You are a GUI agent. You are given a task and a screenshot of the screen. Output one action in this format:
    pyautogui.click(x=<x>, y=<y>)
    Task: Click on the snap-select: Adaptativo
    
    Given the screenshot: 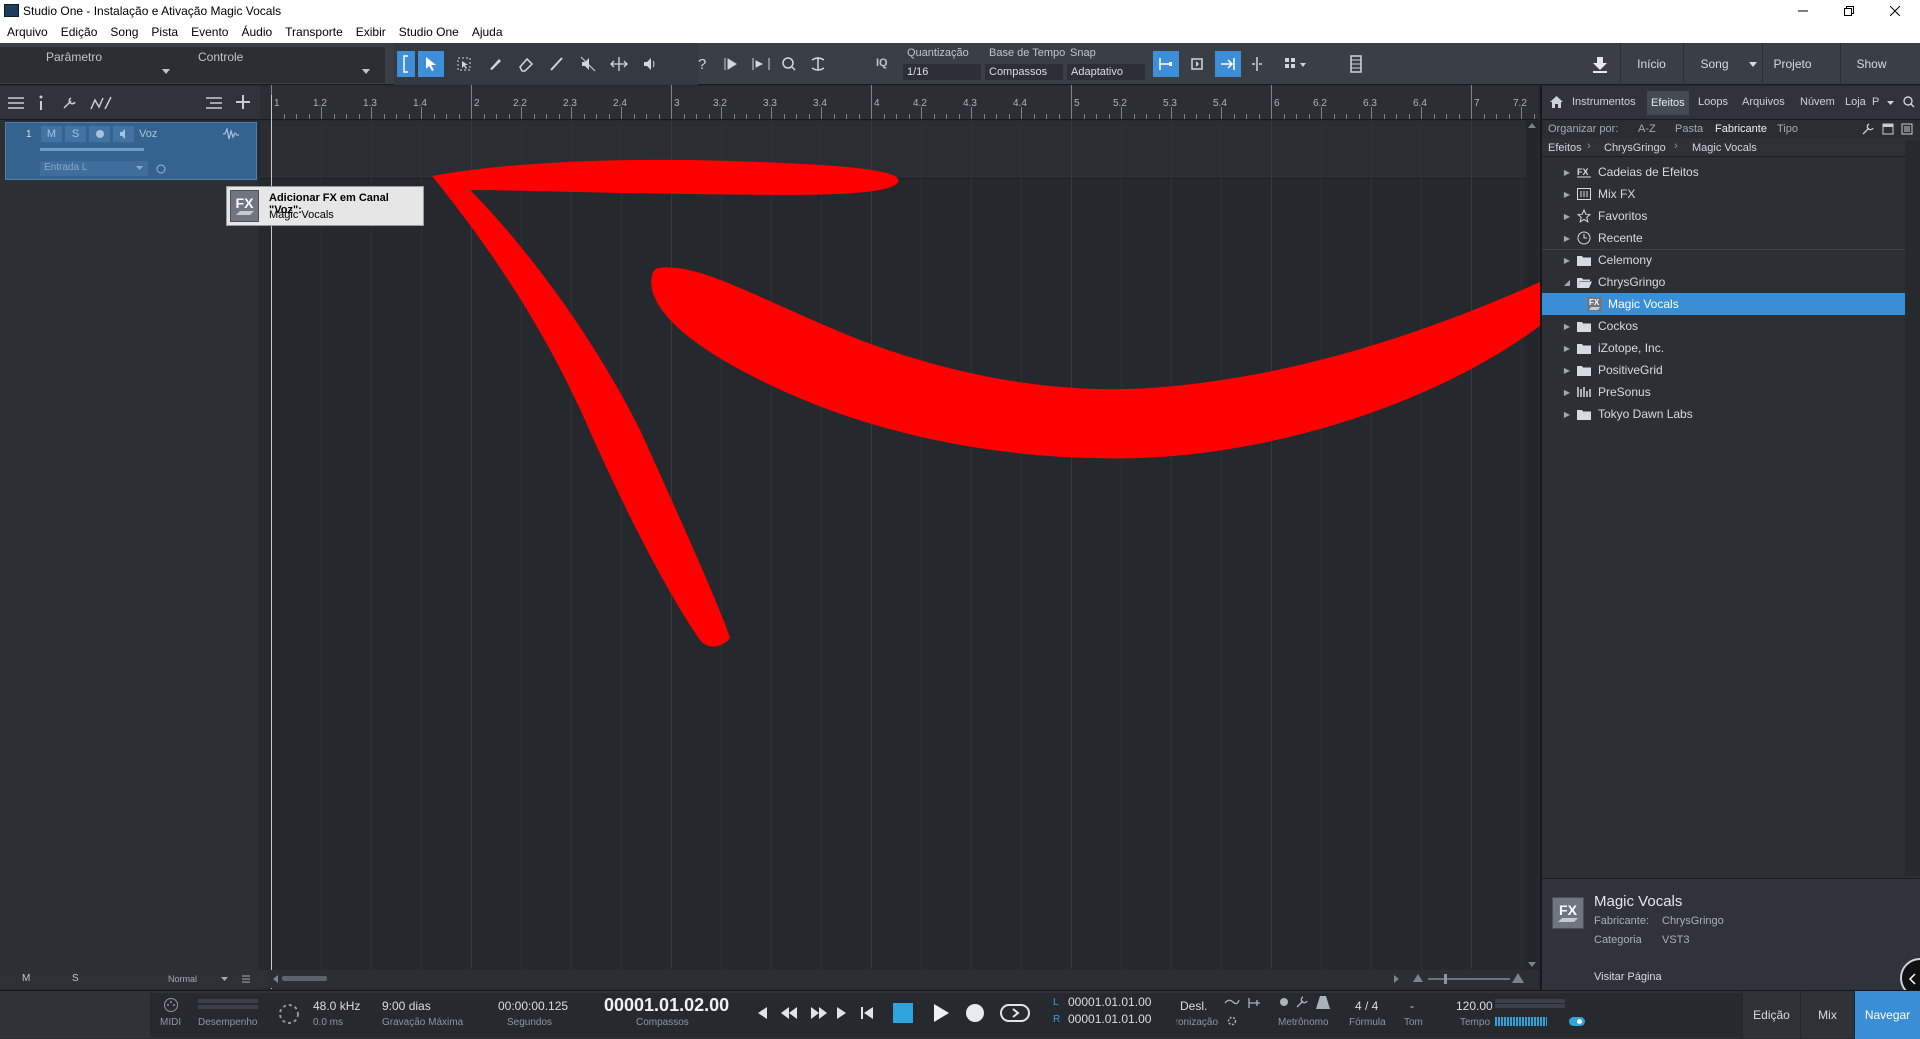 What is the action you would take?
    pyautogui.click(x=1106, y=72)
    